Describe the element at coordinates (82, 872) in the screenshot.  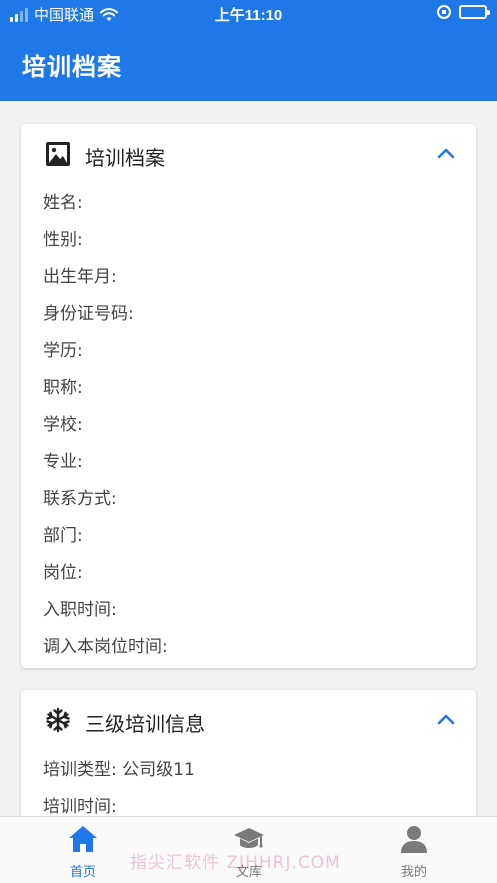
I see `tab-home-label: 首页` at that location.